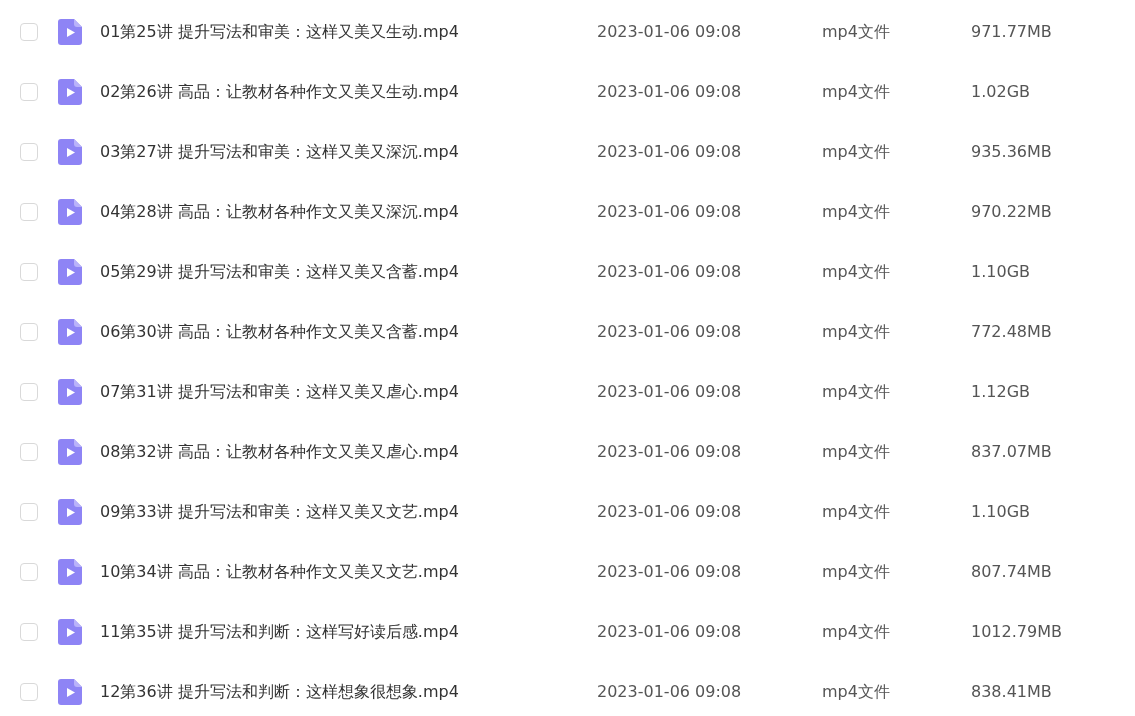  What do you see at coordinates (1011, 572) in the screenshot?
I see `file-size: 807.74MB` at bounding box center [1011, 572].